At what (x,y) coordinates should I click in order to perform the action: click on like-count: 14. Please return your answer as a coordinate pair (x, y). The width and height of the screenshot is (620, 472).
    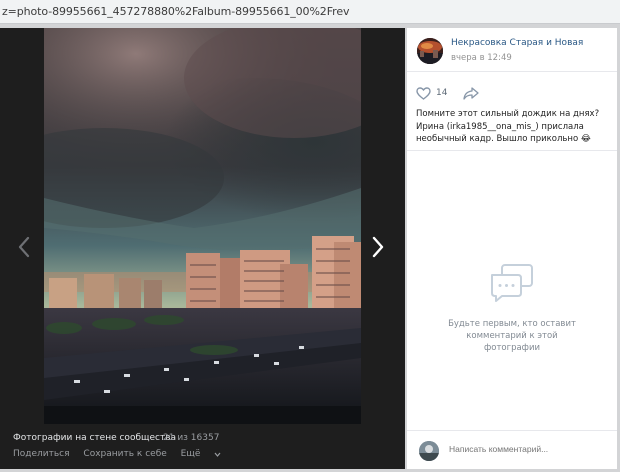
    Looking at the image, I should click on (442, 93).